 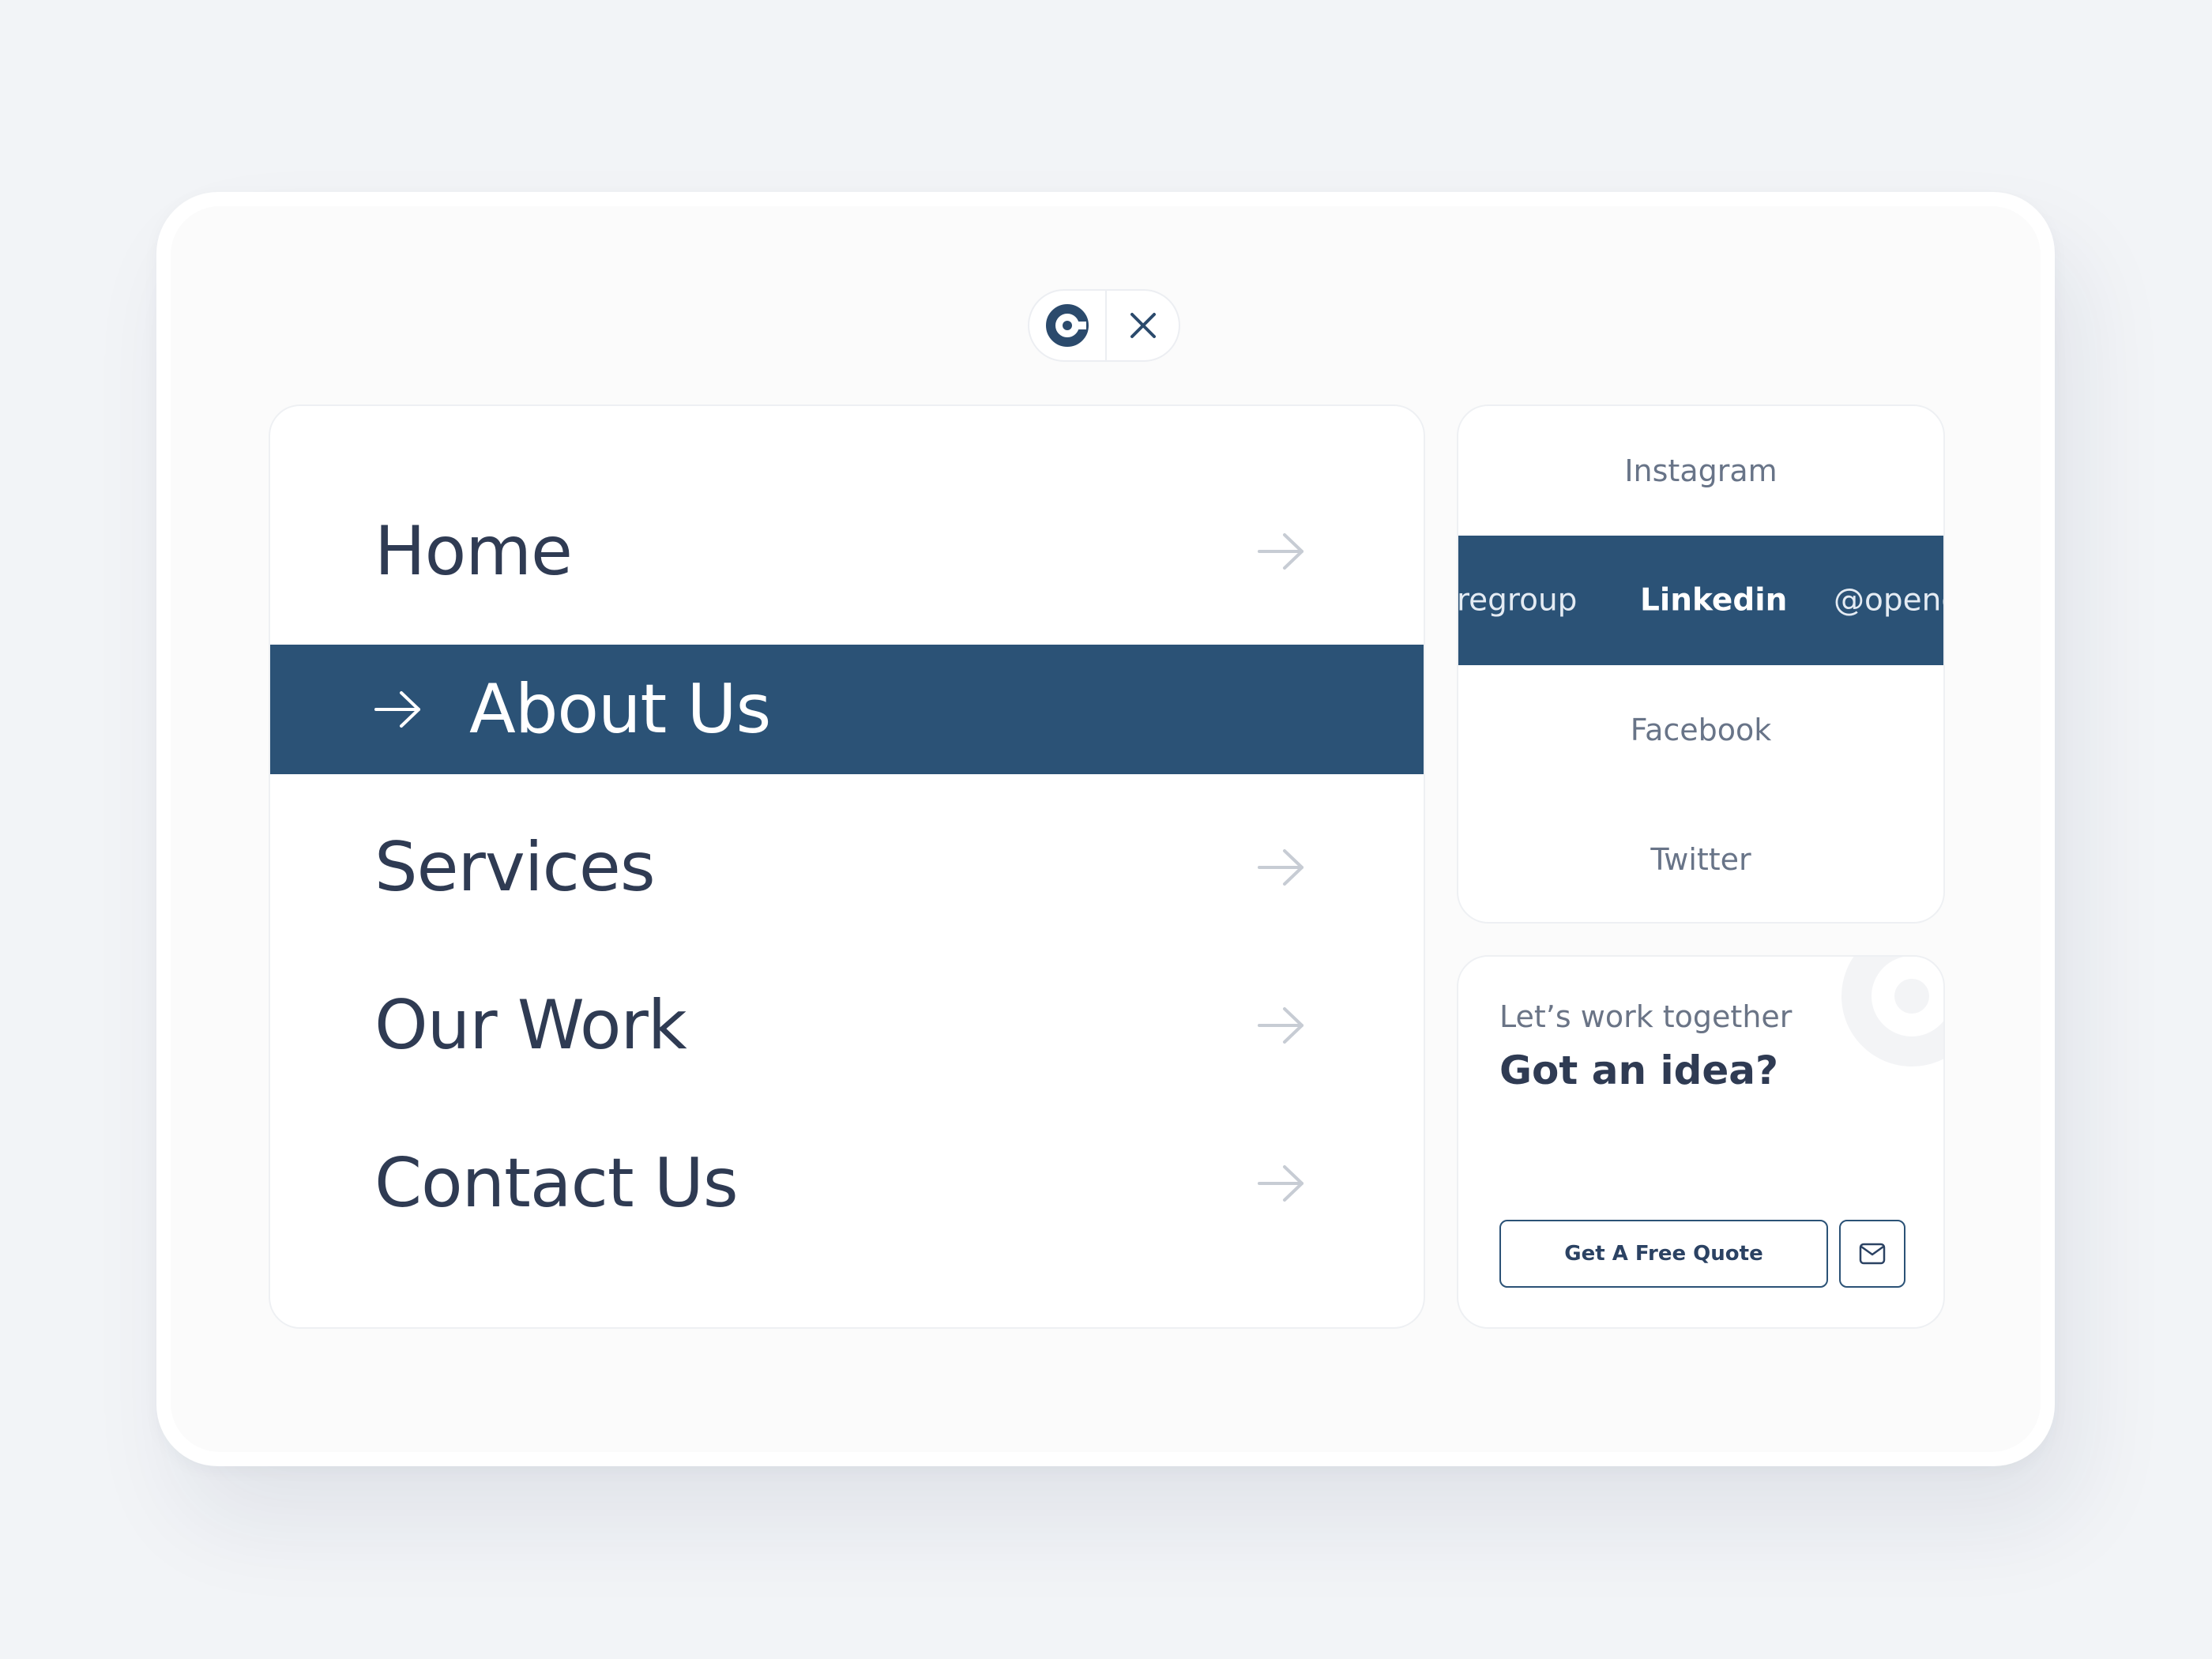 What do you see at coordinates (847, 552) in the screenshot?
I see `nav-item-home: Home` at bounding box center [847, 552].